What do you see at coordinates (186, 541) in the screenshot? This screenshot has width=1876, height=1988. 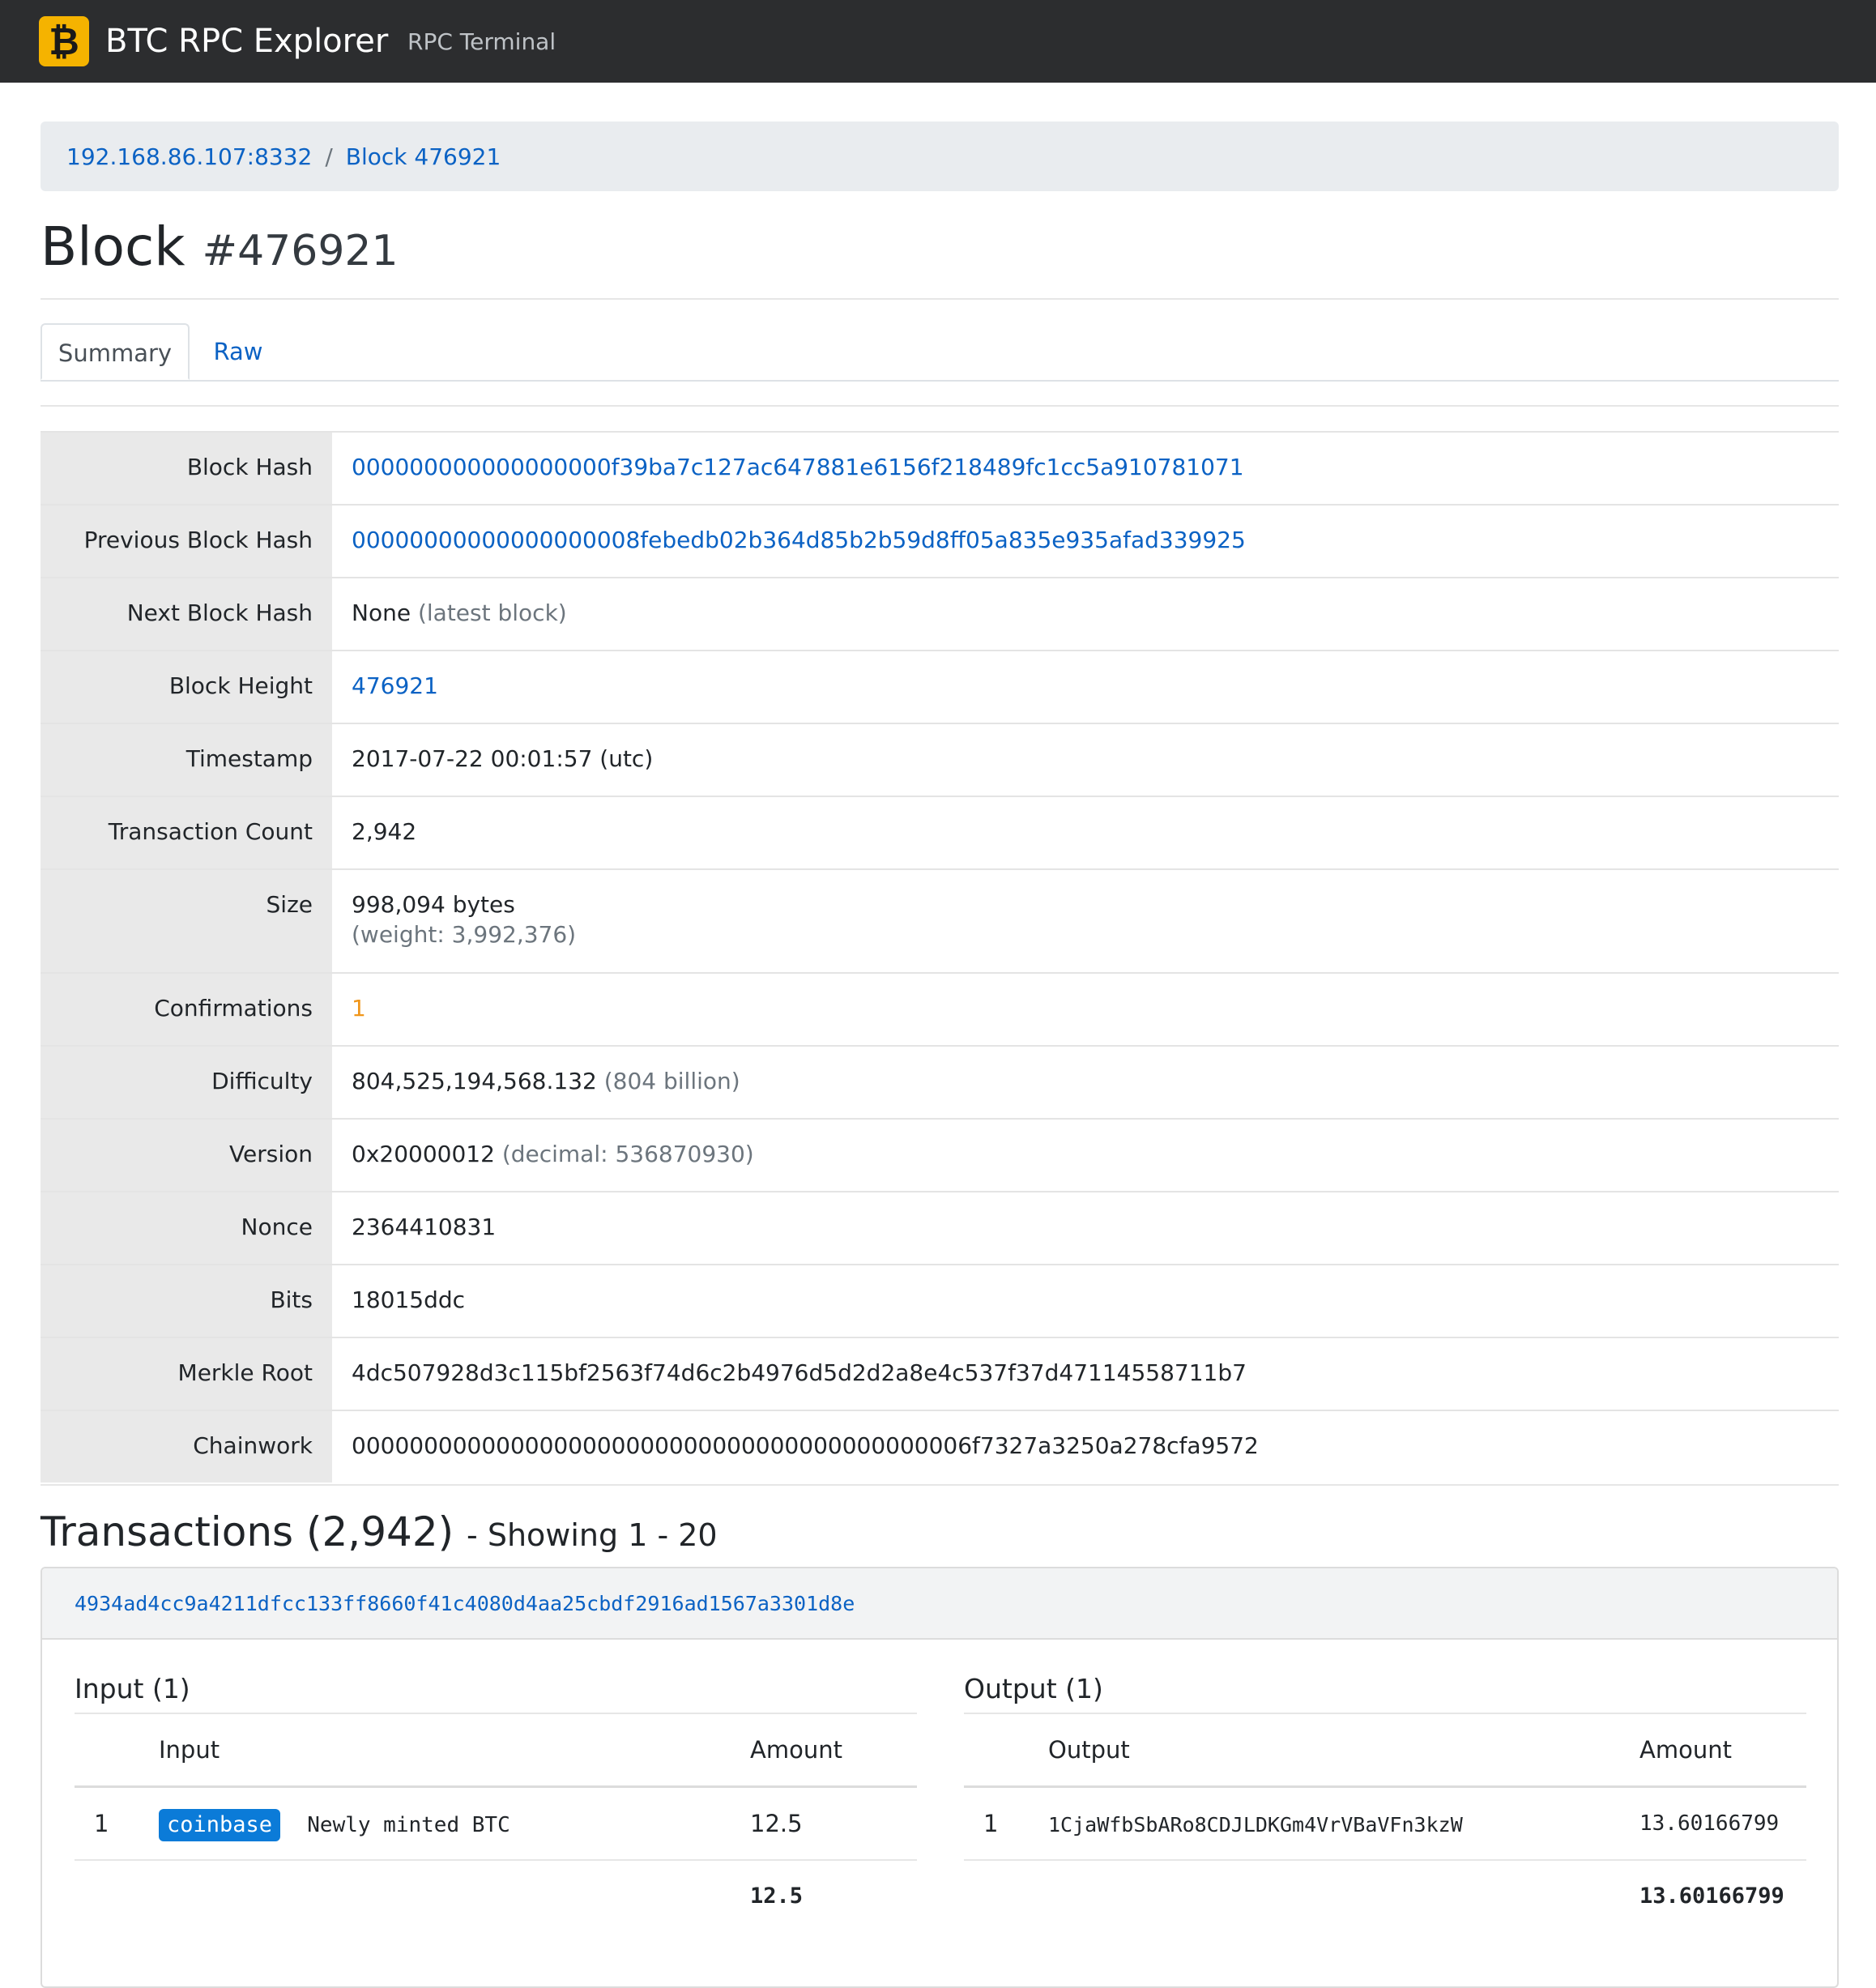 I see `label-previous-block-hash: Previous Block Hash` at bounding box center [186, 541].